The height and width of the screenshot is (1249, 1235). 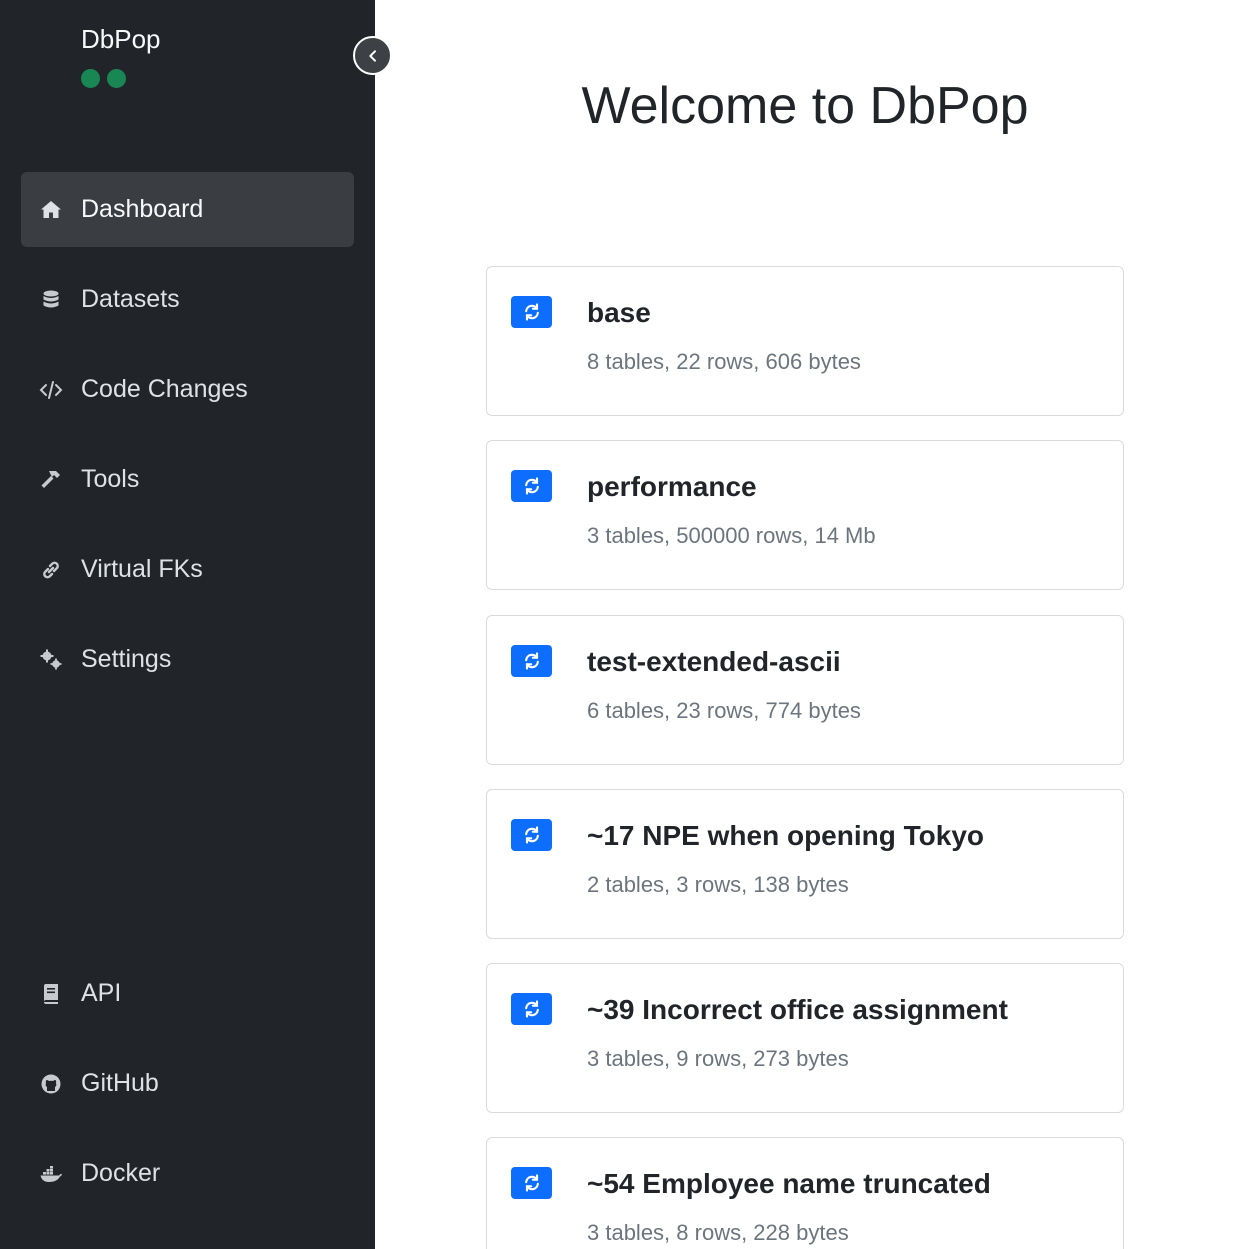 I want to click on dataset-summary: 3 tables, 8 rows, 228 bytes, so click(x=718, y=1232).